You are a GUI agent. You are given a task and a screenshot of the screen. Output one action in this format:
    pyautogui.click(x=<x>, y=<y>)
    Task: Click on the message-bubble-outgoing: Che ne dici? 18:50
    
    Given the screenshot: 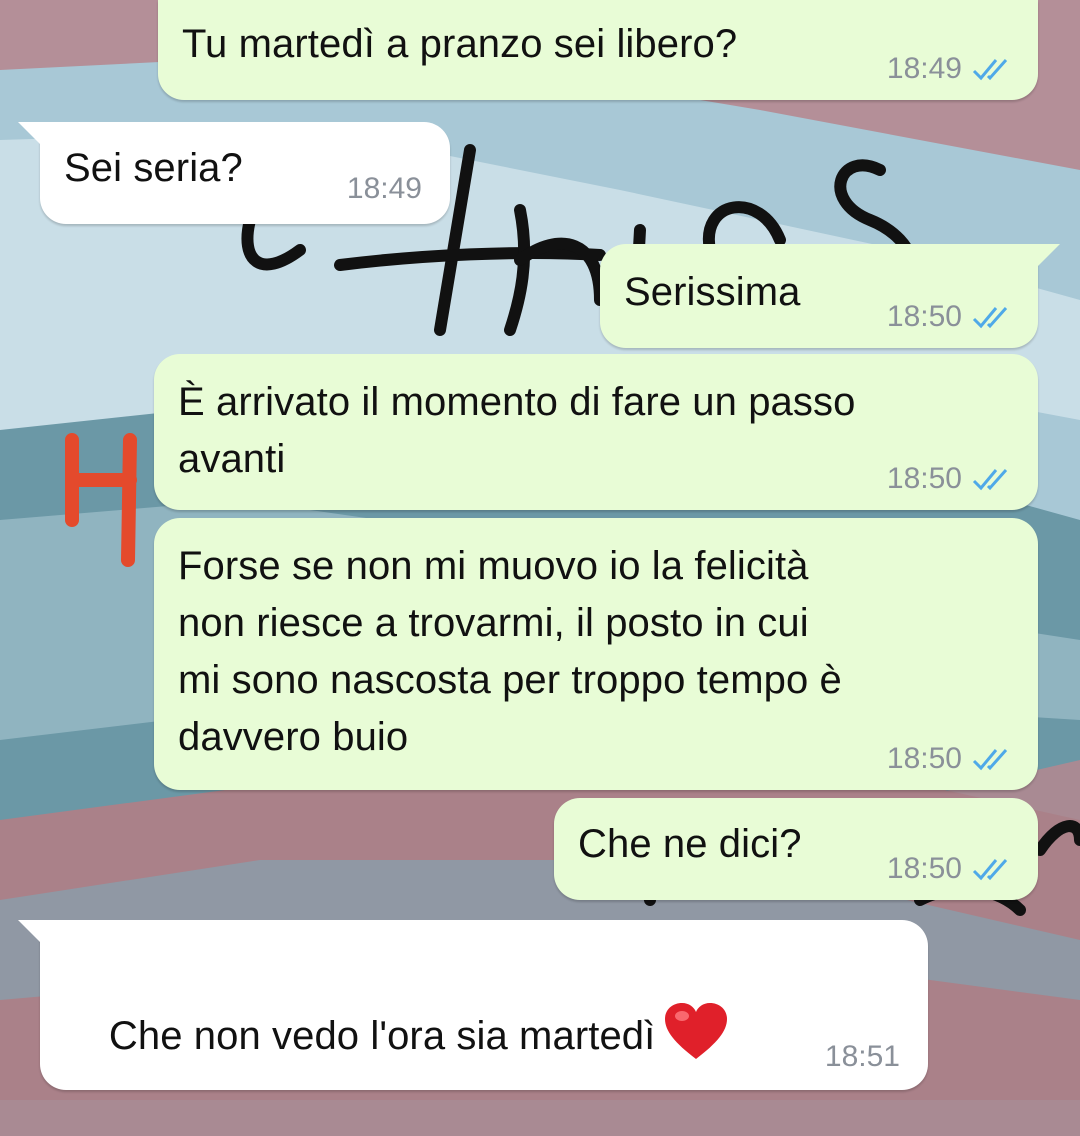 What is the action you would take?
    pyautogui.click(x=796, y=849)
    